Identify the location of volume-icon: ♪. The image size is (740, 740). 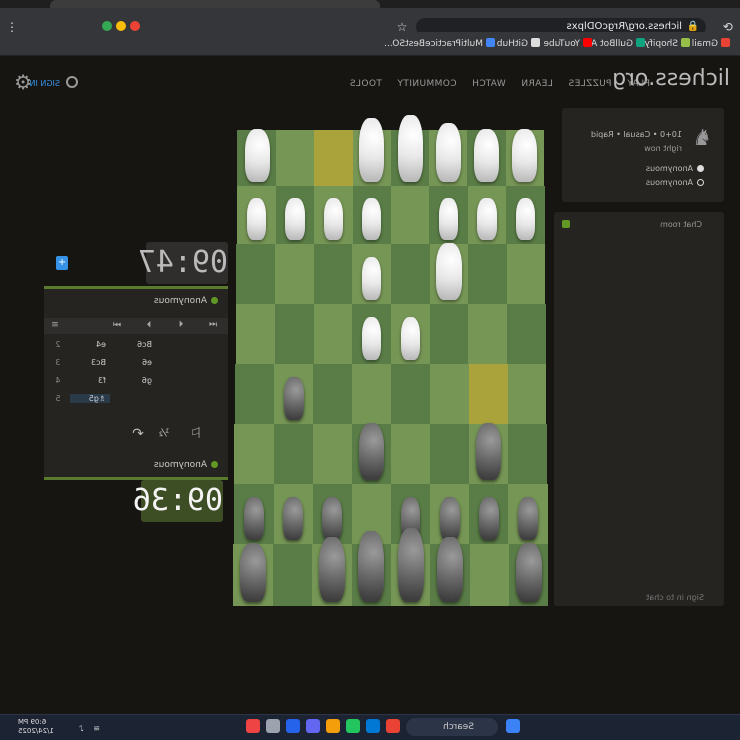
(81, 728).